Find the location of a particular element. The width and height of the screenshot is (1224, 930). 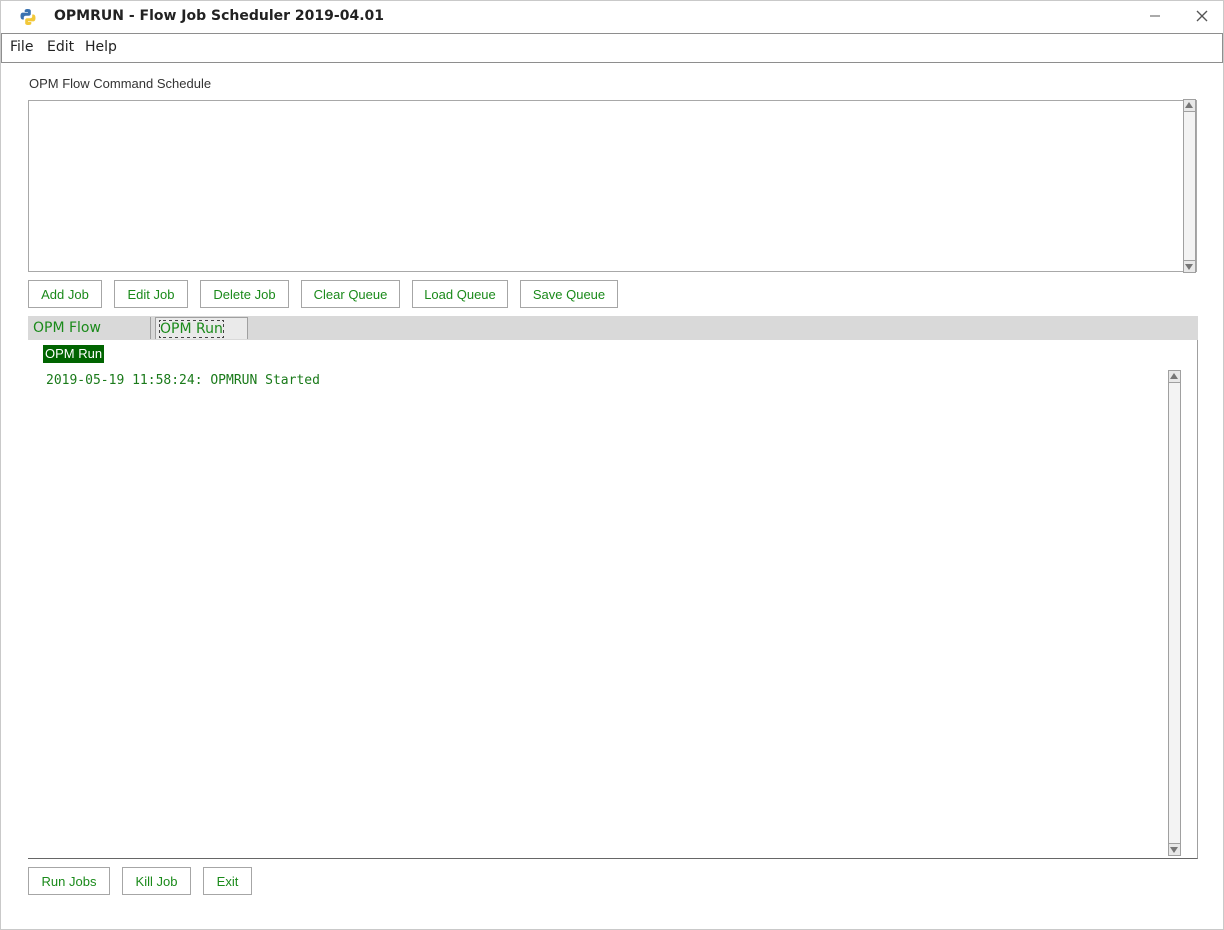

tab-opm-run-log: OPM Run Log is located at coordinates (201, 338).